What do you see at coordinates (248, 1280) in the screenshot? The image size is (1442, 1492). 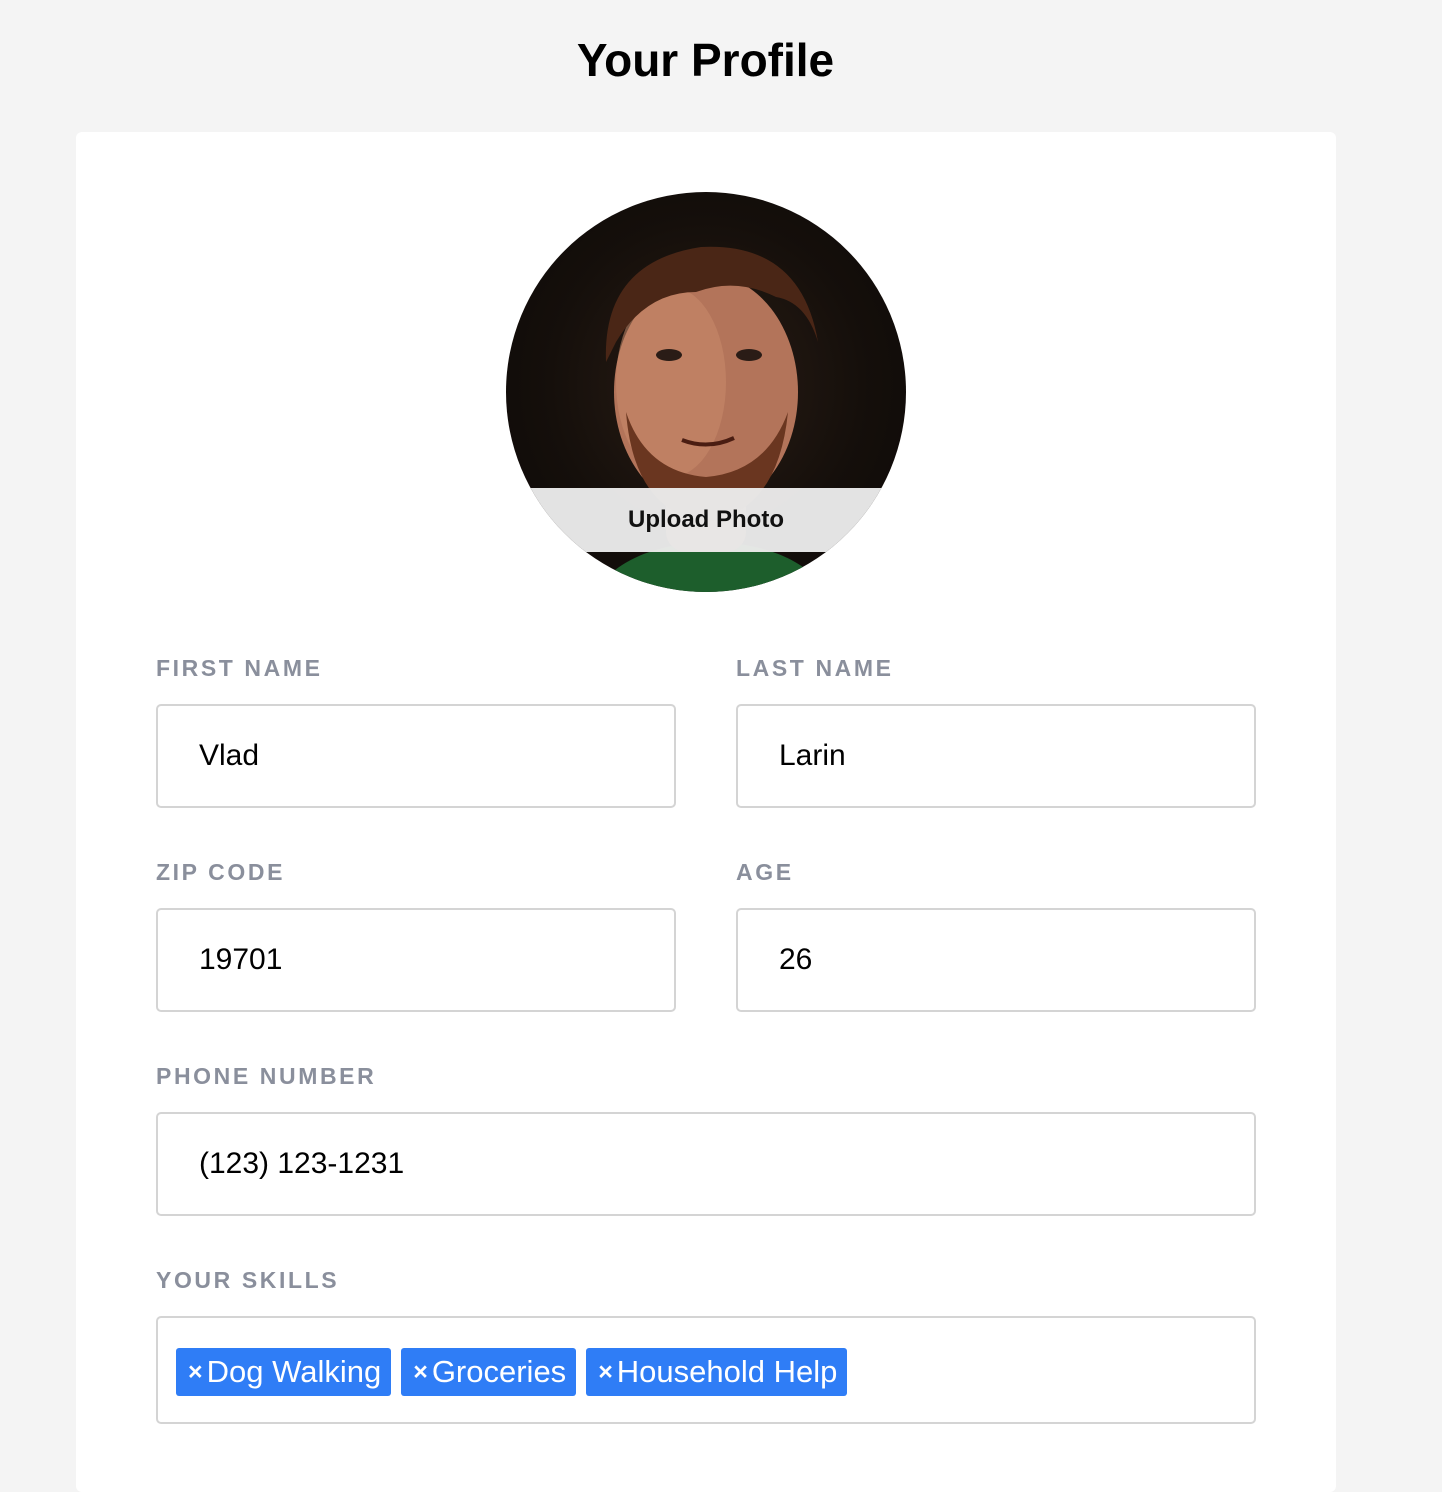 I see `skills-label: YOUR SKILLS` at bounding box center [248, 1280].